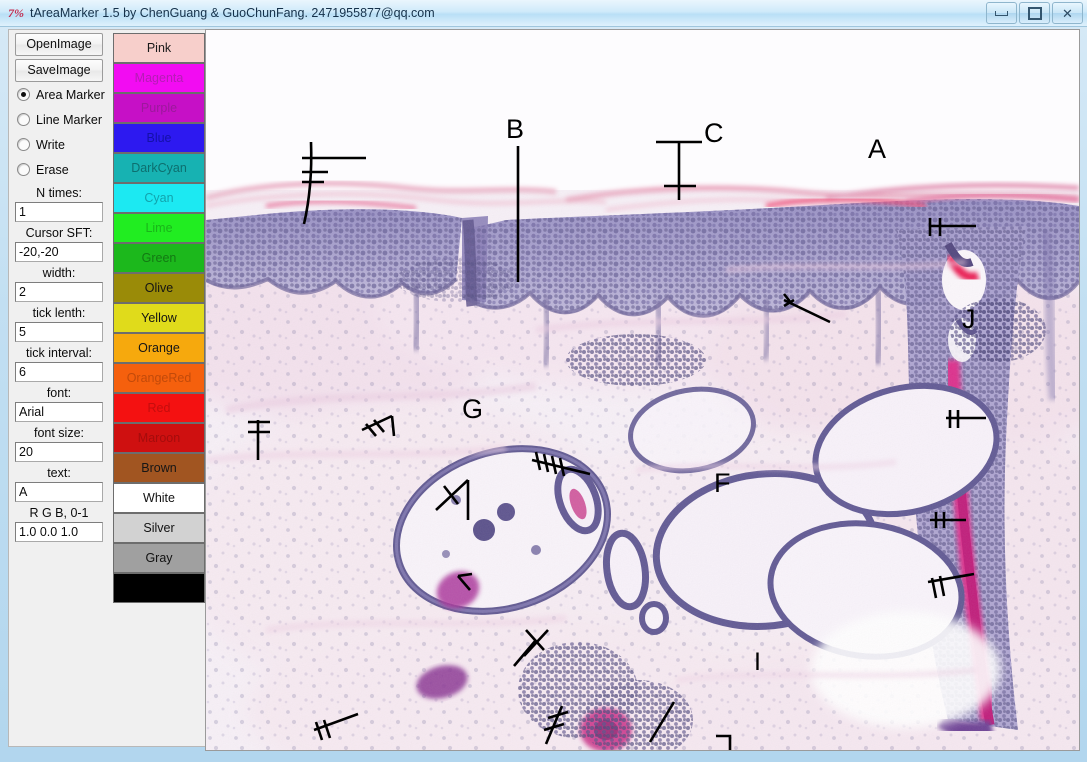 The image size is (1087, 762). Describe the element at coordinates (50, 144) in the screenshot. I see `mode-label: Write` at that location.